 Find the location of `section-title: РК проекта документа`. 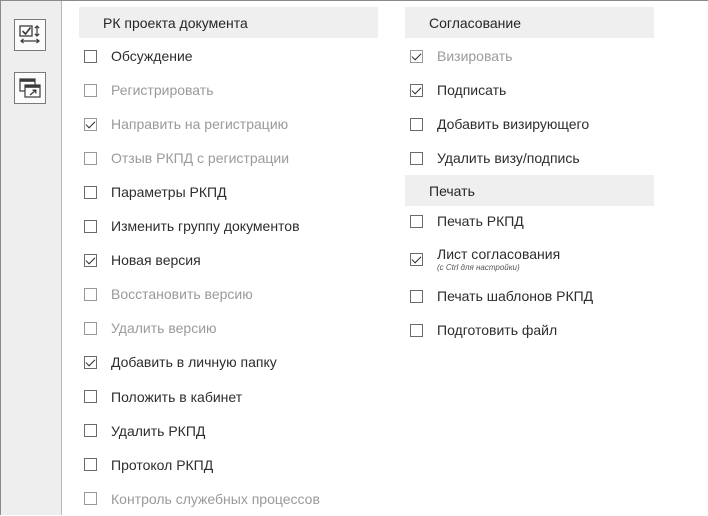

section-title: РК проекта документа is located at coordinates (175, 22).